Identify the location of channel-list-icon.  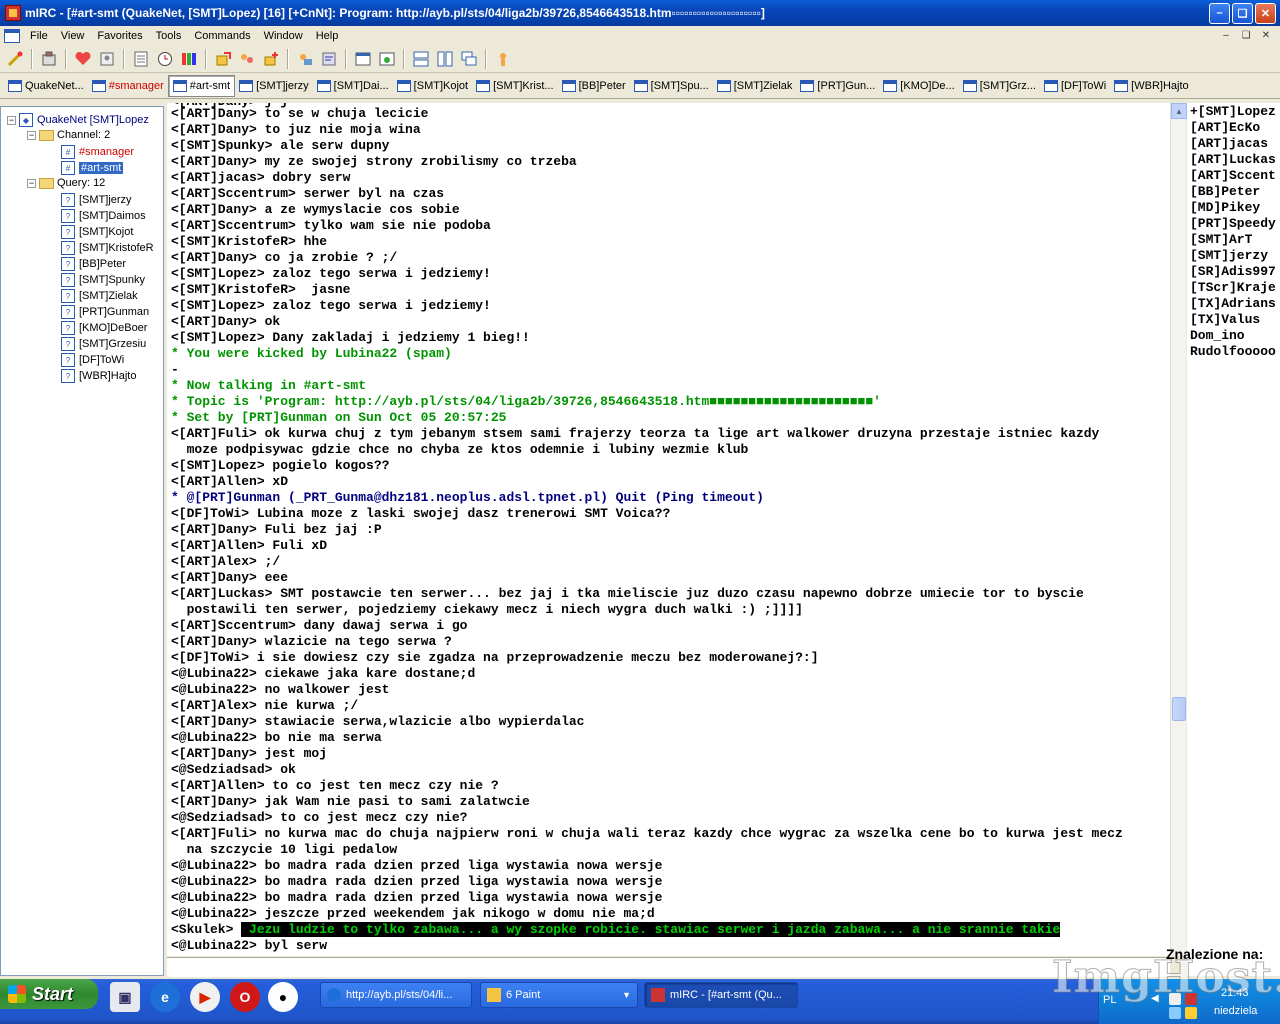
(141, 59).